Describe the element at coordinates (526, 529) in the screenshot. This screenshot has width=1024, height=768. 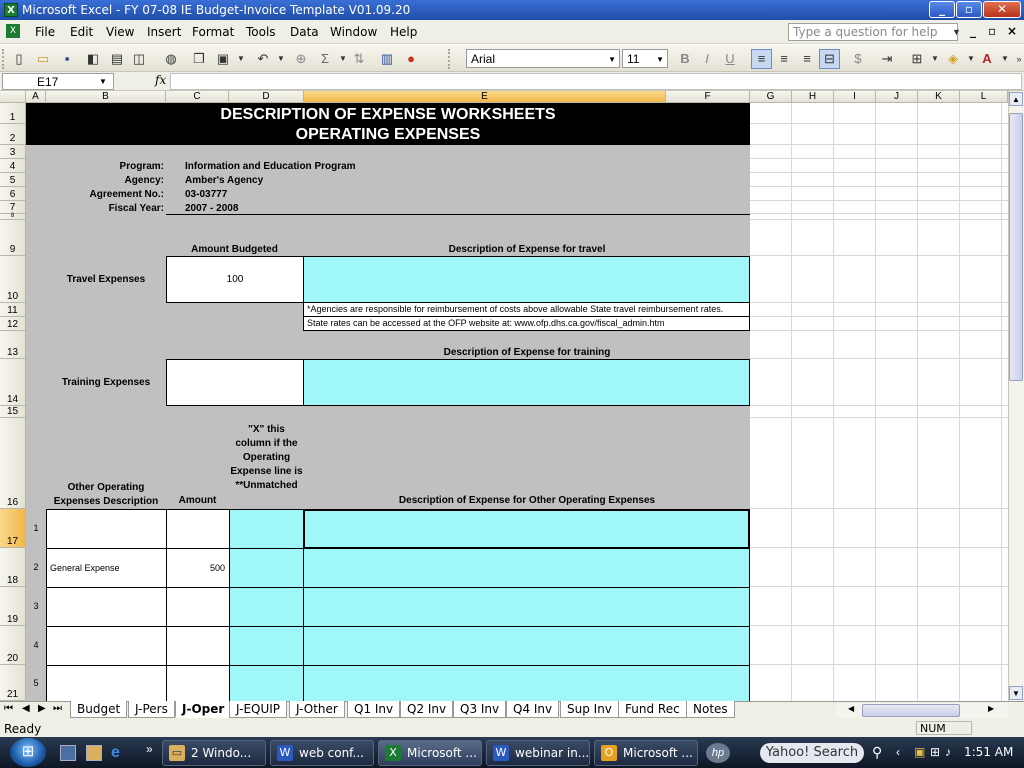
I see `line-description-cell-selected` at that location.